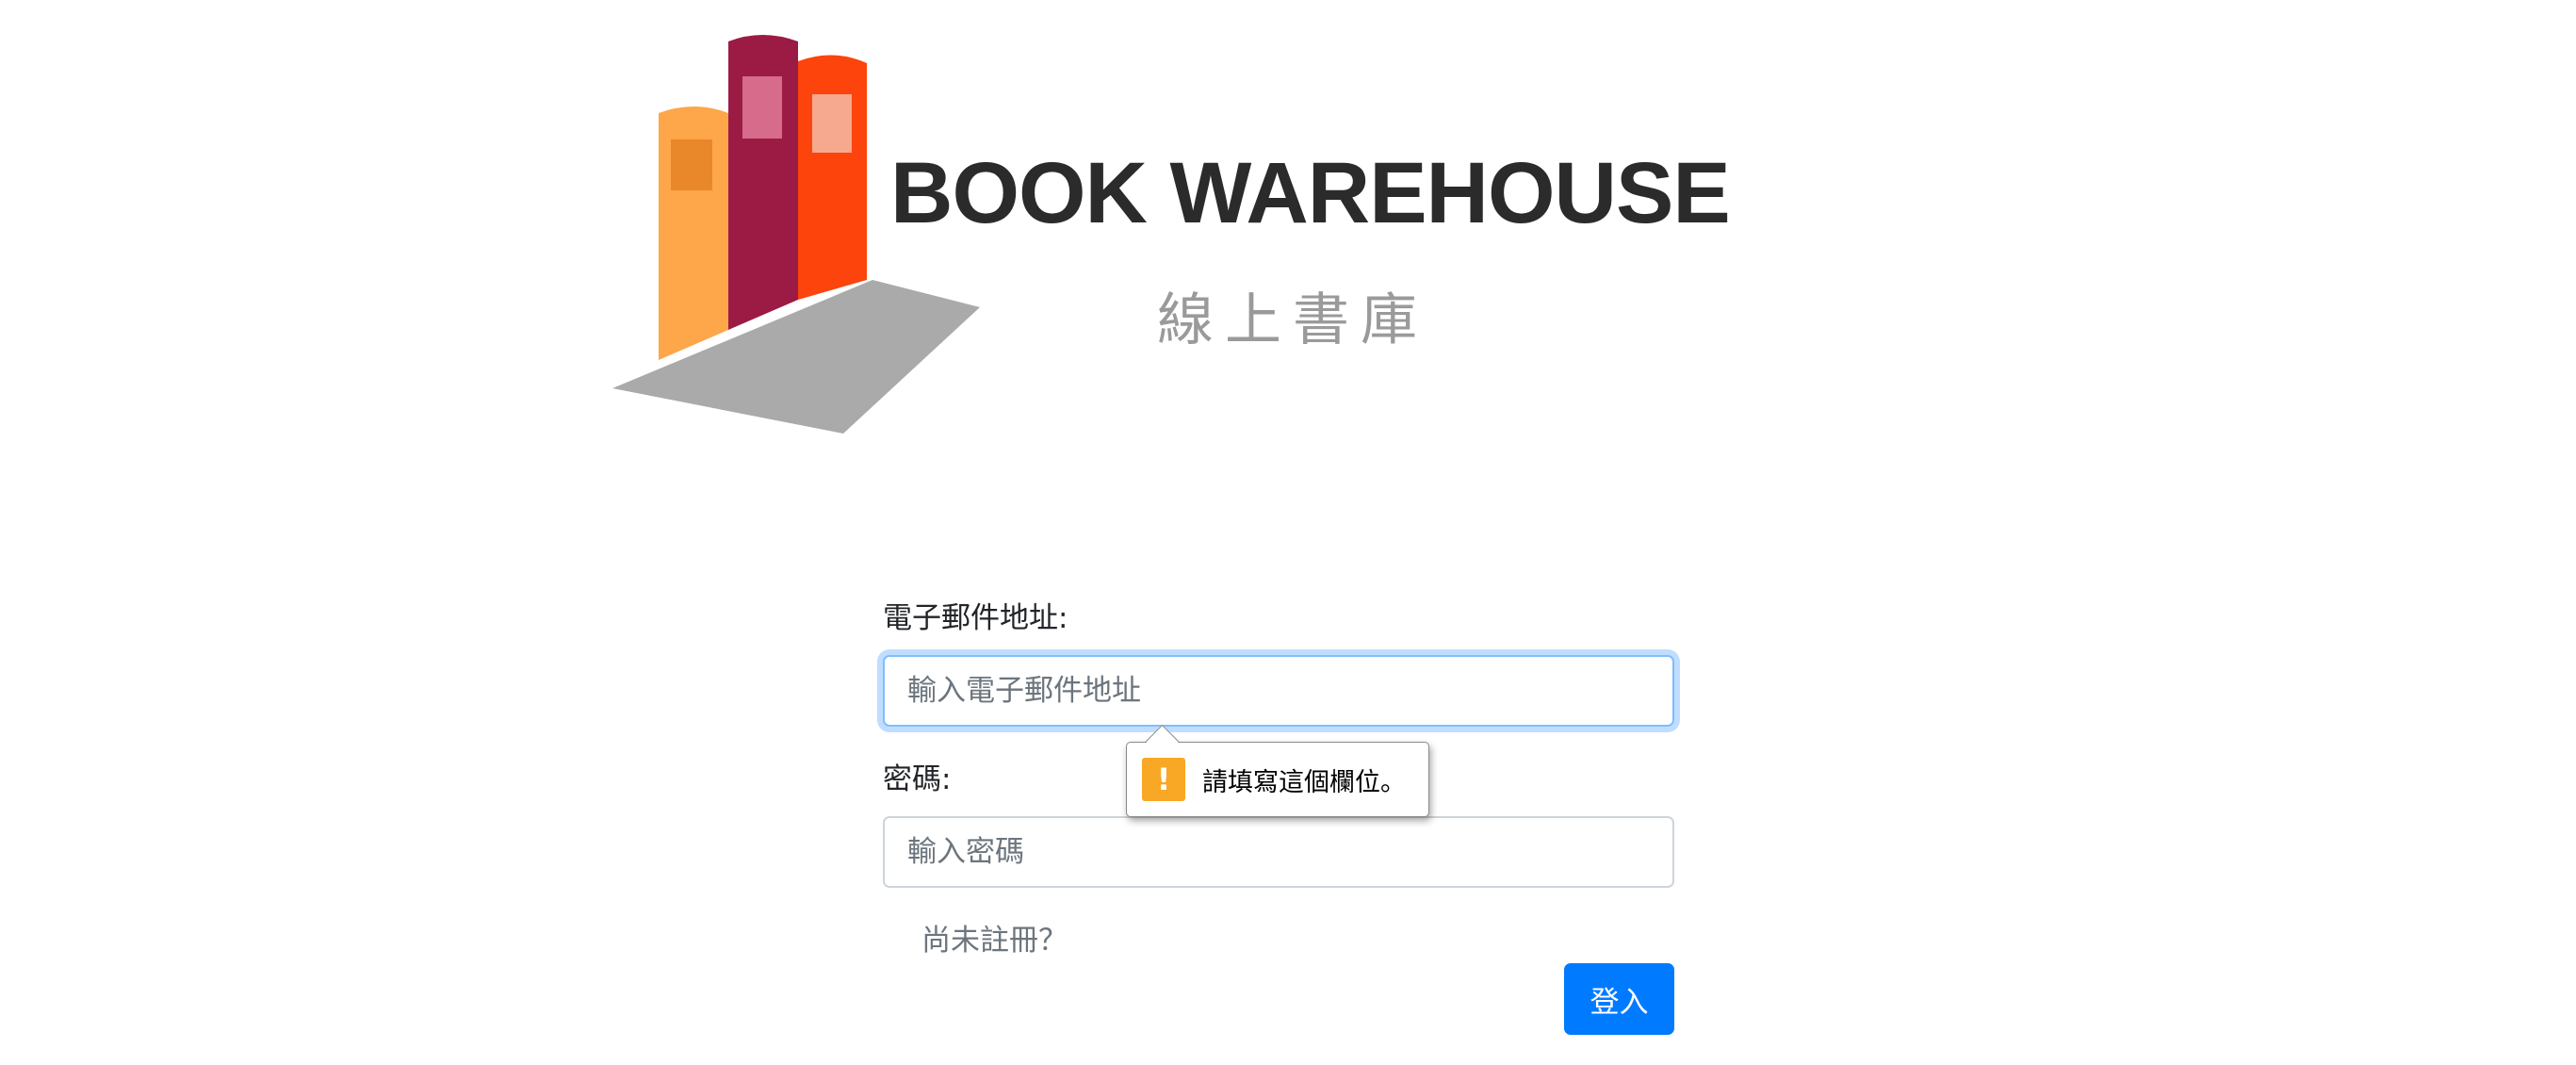 The width and height of the screenshot is (2576, 1065). What do you see at coordinates (1292, 320) in the screenshot?
I see `brand-subtitle: 線上書庫` at bounding box center [1292, 320].